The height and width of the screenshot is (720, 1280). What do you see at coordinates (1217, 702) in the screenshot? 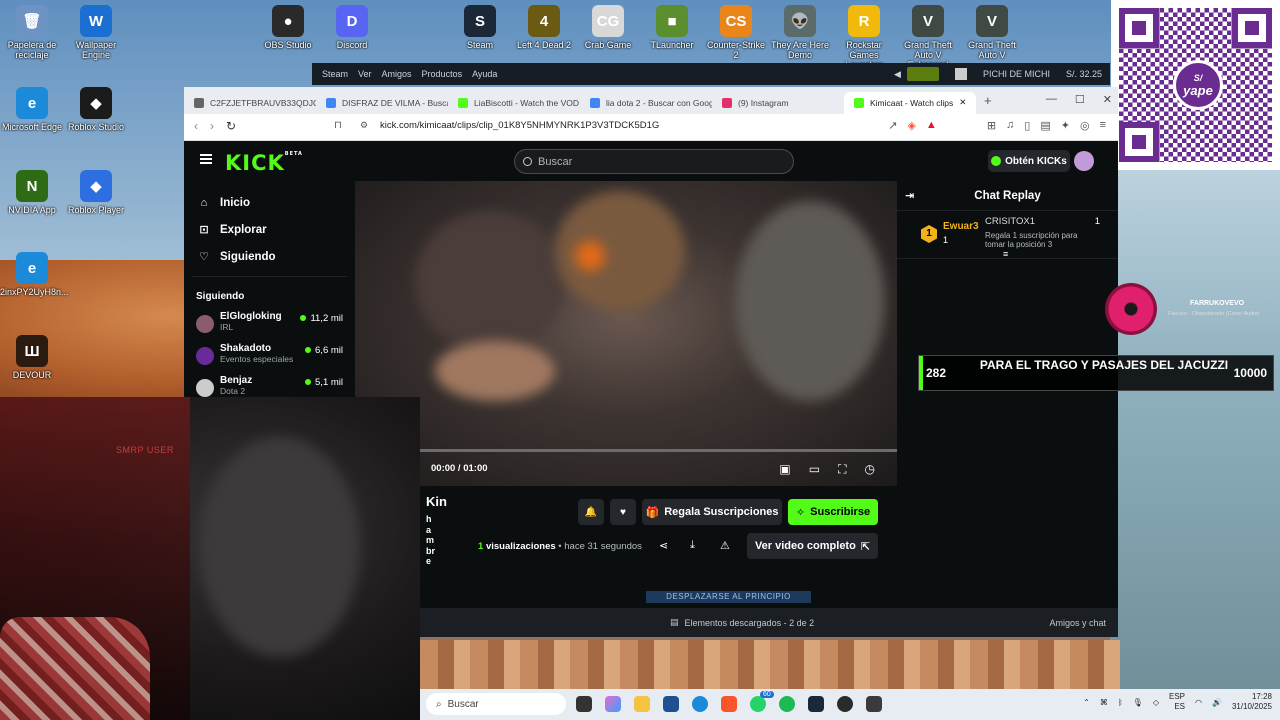
I see `volume-icon: 🔊` at bounding box center [1217, 702].